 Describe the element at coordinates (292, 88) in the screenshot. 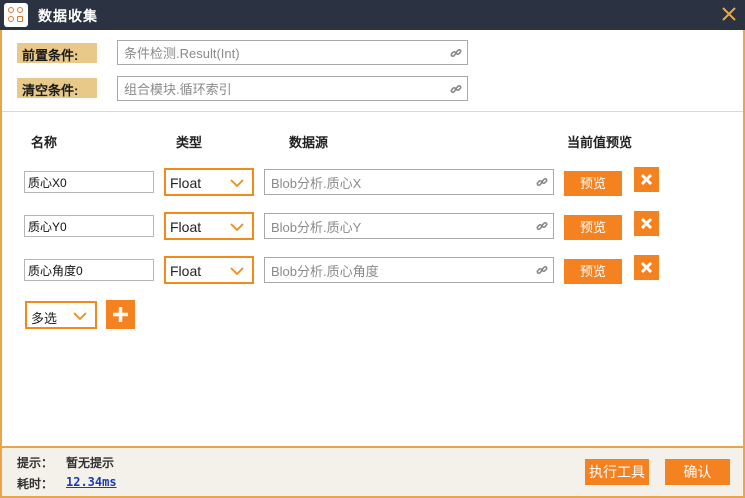

I see `clear-condition-field: 组合模块.循环索引` at that location.